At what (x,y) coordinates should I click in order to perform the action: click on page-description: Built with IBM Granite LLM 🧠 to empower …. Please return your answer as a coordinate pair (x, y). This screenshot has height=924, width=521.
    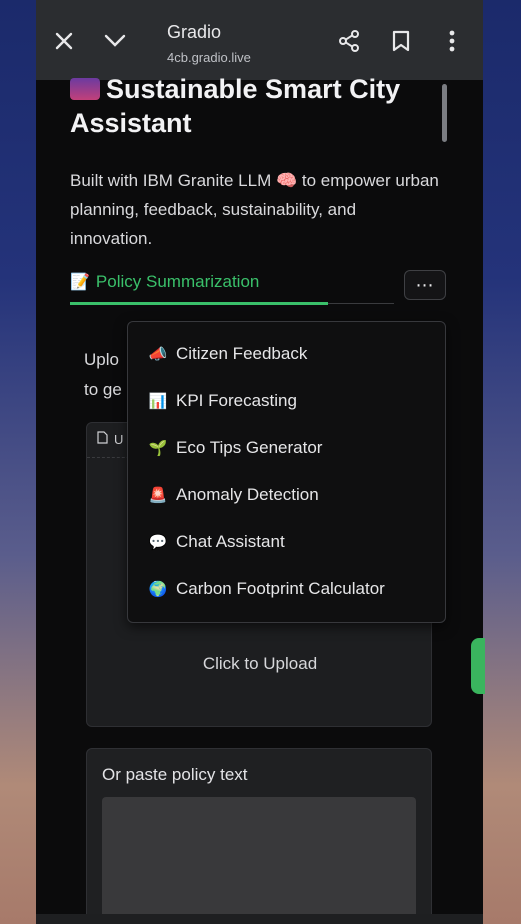
    Looking at the image, I should click on (254, 209).